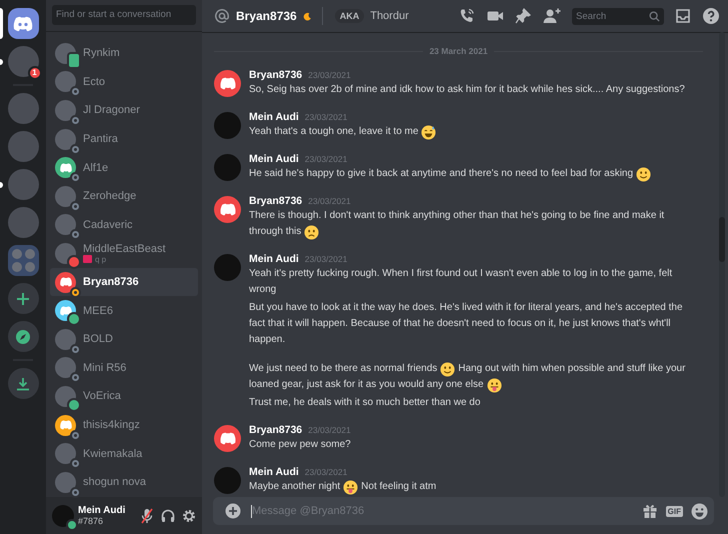 This screenshot has width=728, height=534. What do you see at coordinates (460, 324) in the screenshot?
I see `message-text: fact that it will happen. Because of that he doesn't need to focus on it, he just knows that's wht'll` at bounding box center [460, 324].